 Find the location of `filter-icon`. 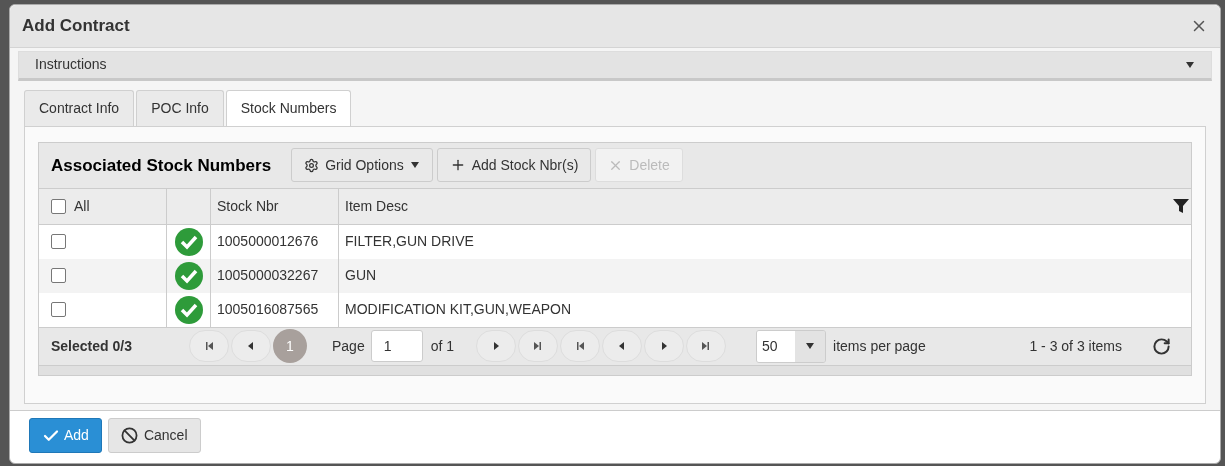

filter-icon is located at coordinates (1181, 206).